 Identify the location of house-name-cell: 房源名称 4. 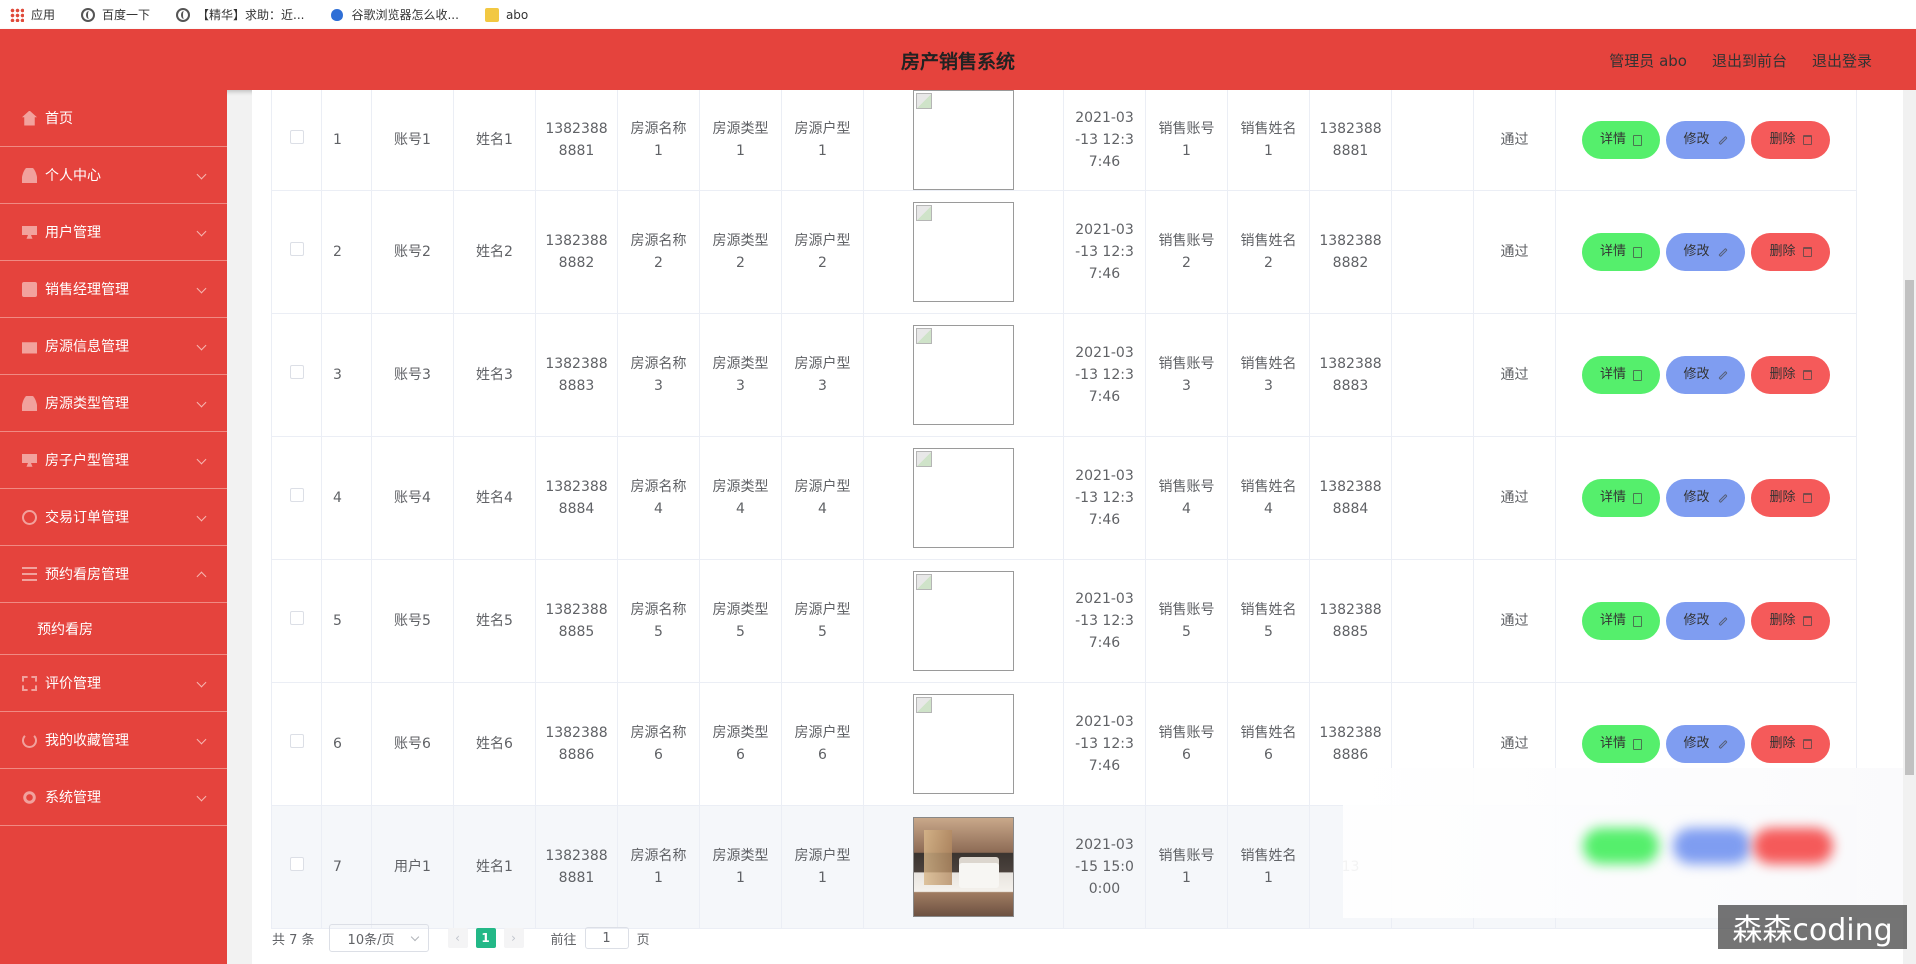
(658, 498).